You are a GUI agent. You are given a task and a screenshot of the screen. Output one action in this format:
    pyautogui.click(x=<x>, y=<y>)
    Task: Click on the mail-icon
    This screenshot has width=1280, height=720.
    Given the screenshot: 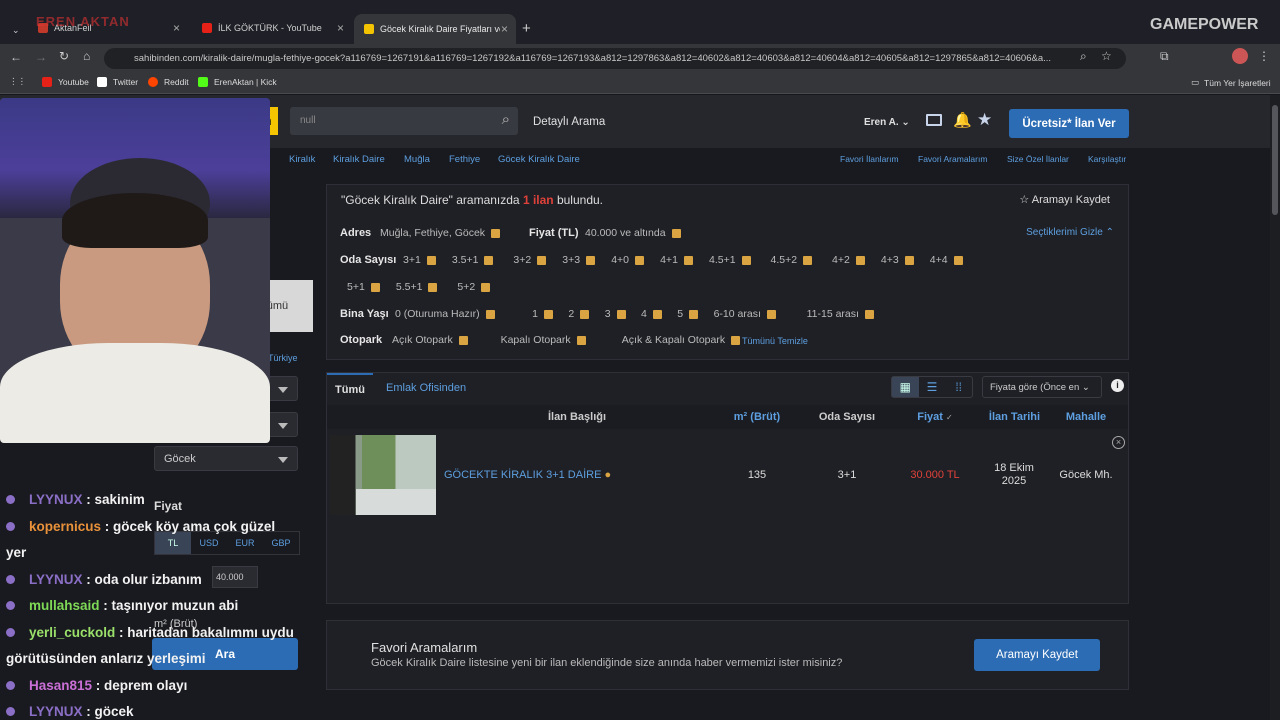 What is the action you would take?
    pyautogui.click(x=934, y=120)
    